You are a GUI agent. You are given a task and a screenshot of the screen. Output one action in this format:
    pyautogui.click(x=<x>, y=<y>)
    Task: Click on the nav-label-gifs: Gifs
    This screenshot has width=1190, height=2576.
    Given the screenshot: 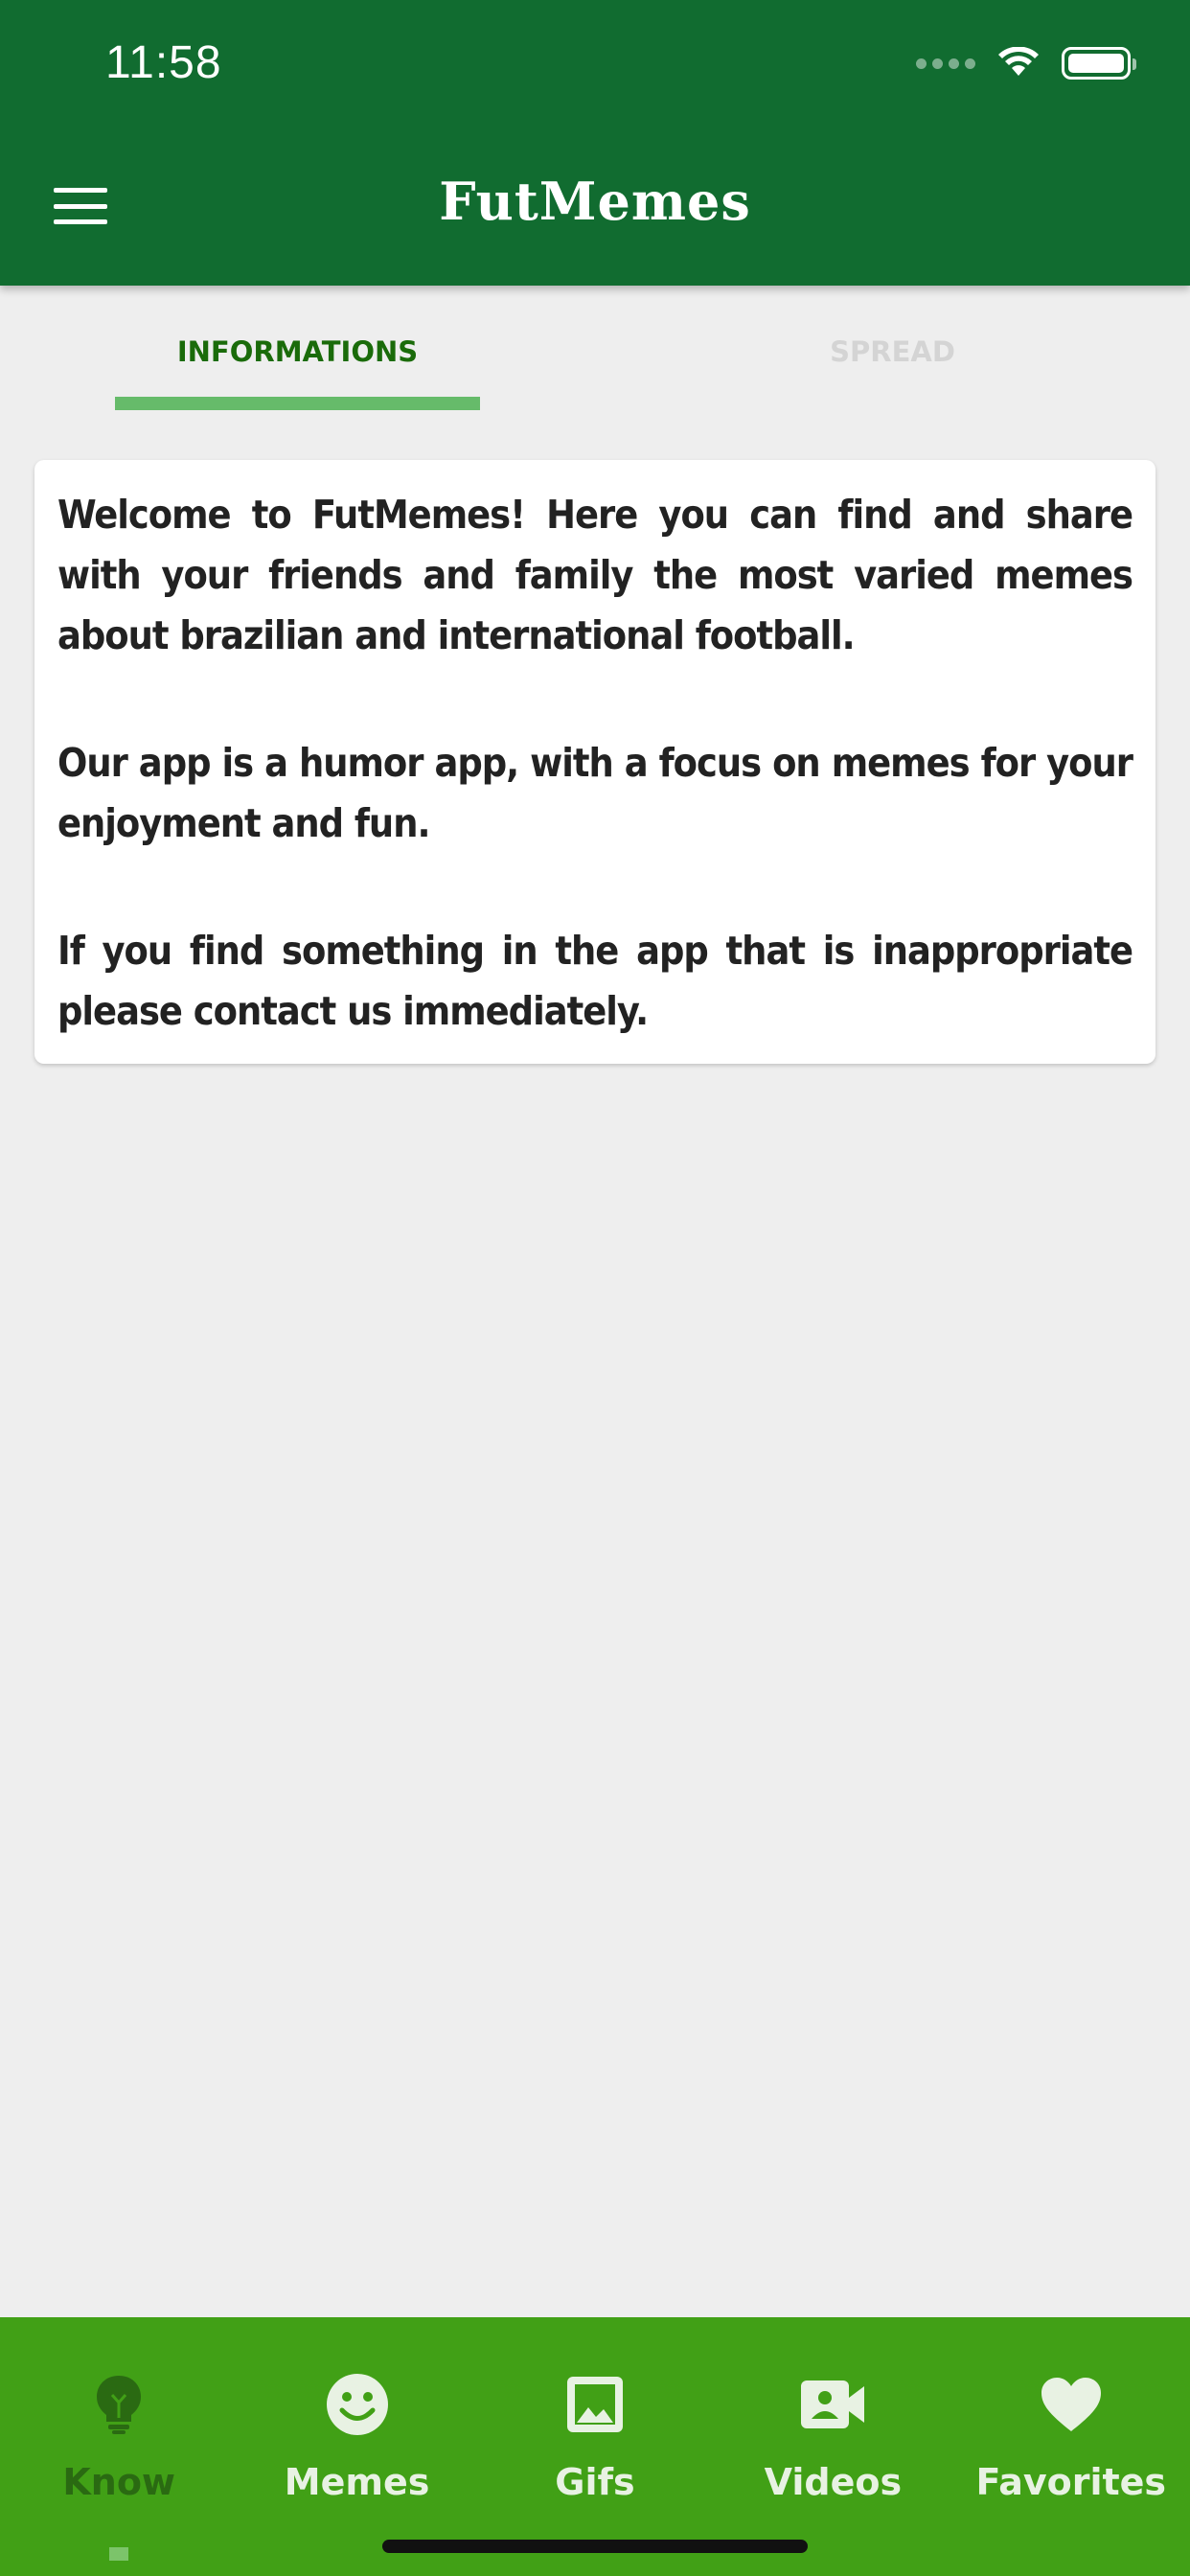 What is the action you would take?
    pyautogui.click(x=595, y=2482)
    